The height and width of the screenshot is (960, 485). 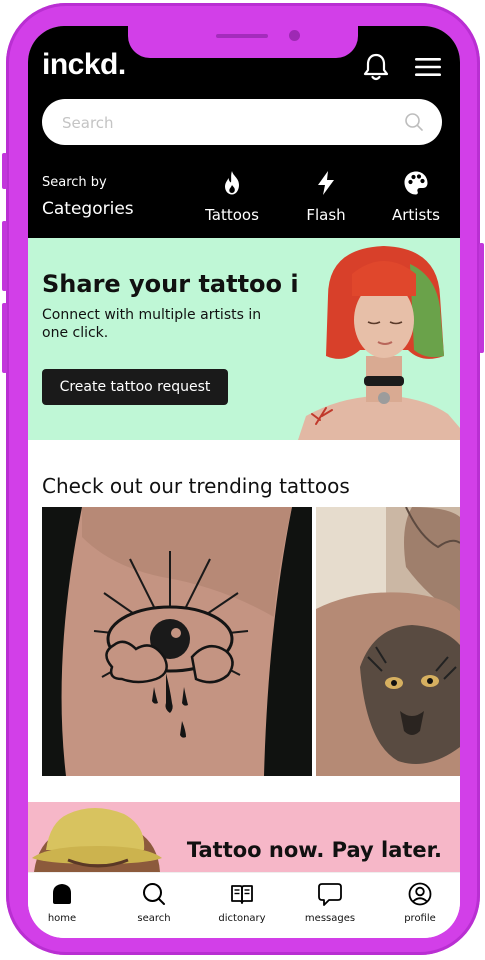 I want to click on mute-switch, so click(x=4, y=171).